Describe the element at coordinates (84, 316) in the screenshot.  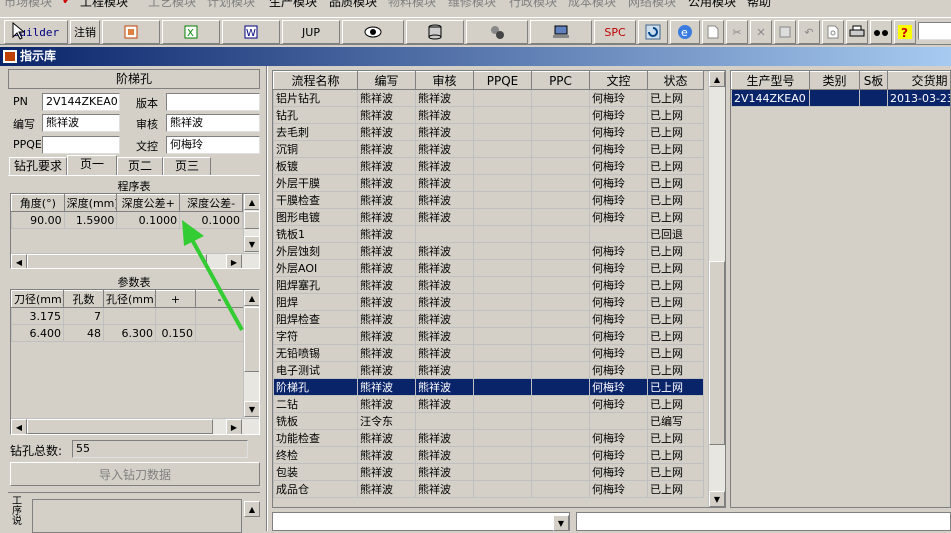
I see `param-cell: 7` at that location.